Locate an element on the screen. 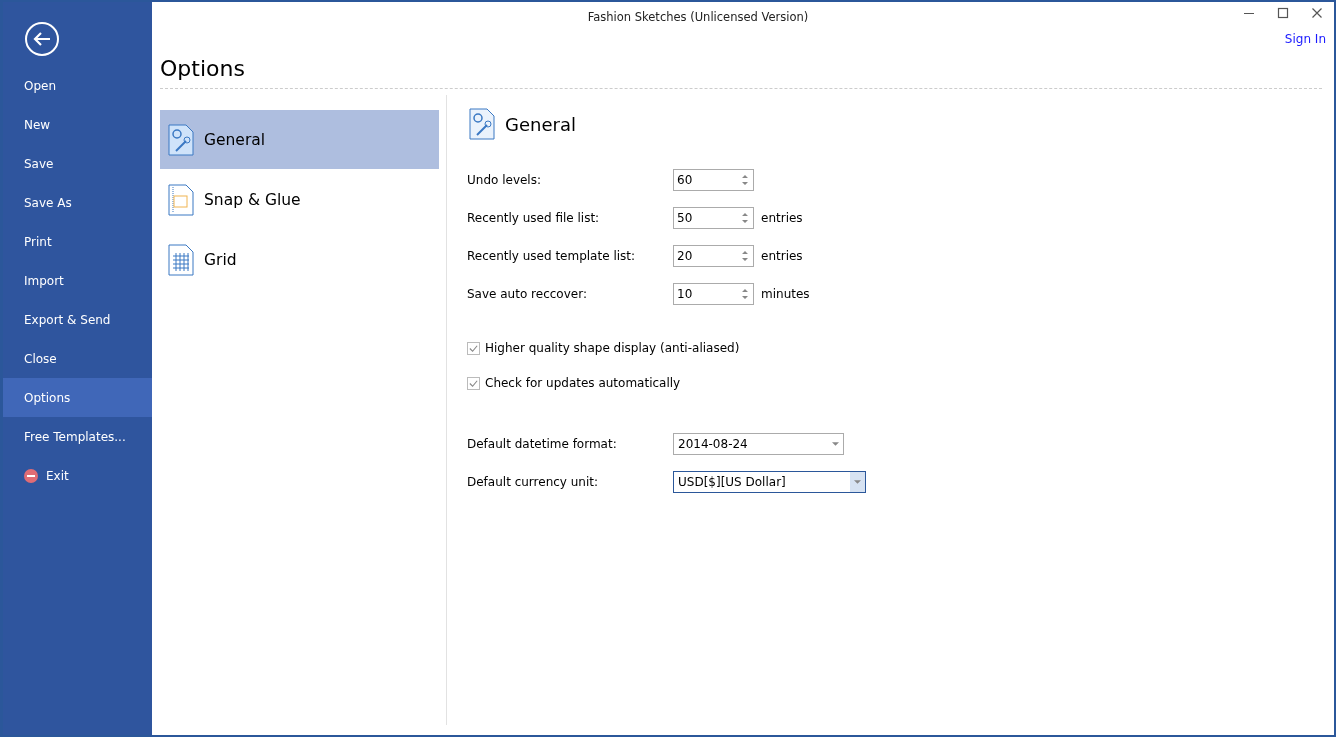  setting-label: Undo levels: is located at coordinates (504, 180).